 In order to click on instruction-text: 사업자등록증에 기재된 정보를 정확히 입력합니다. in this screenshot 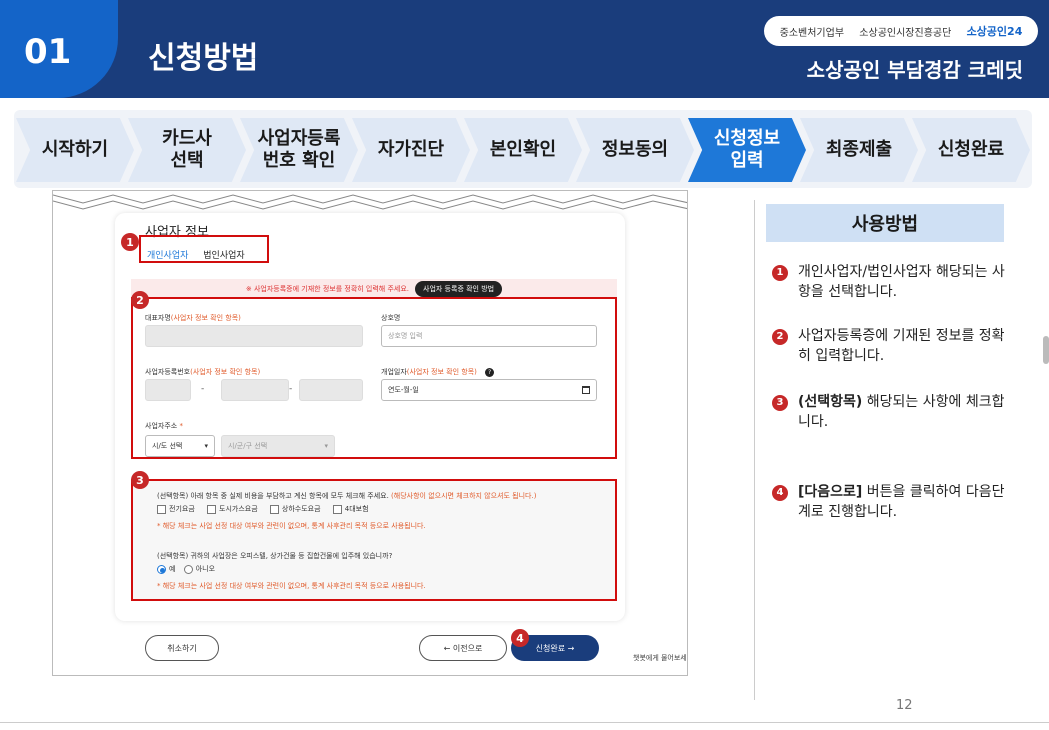, I will do `click(901, 346)`.